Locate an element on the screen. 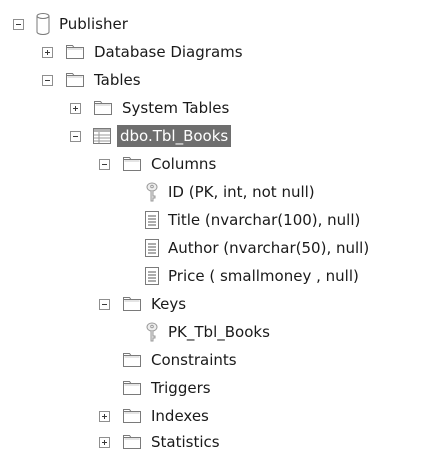 The width and height of the screenshot is (442, 454). tree-node-column-title: Title (nvarchar(100), null) is located at coordinates (254, 220).